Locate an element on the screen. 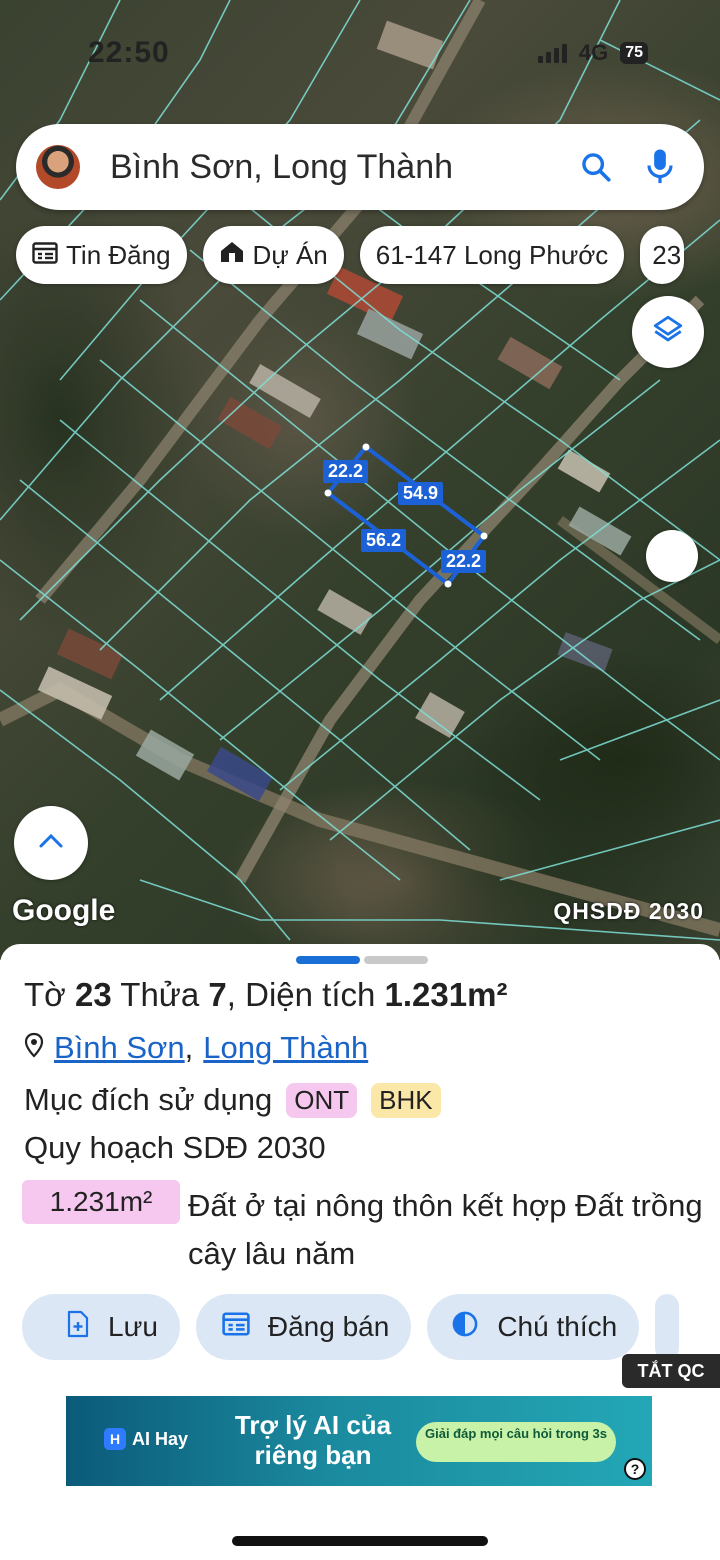  legend-label: Chú thích is located at coordinates (557, 1326).